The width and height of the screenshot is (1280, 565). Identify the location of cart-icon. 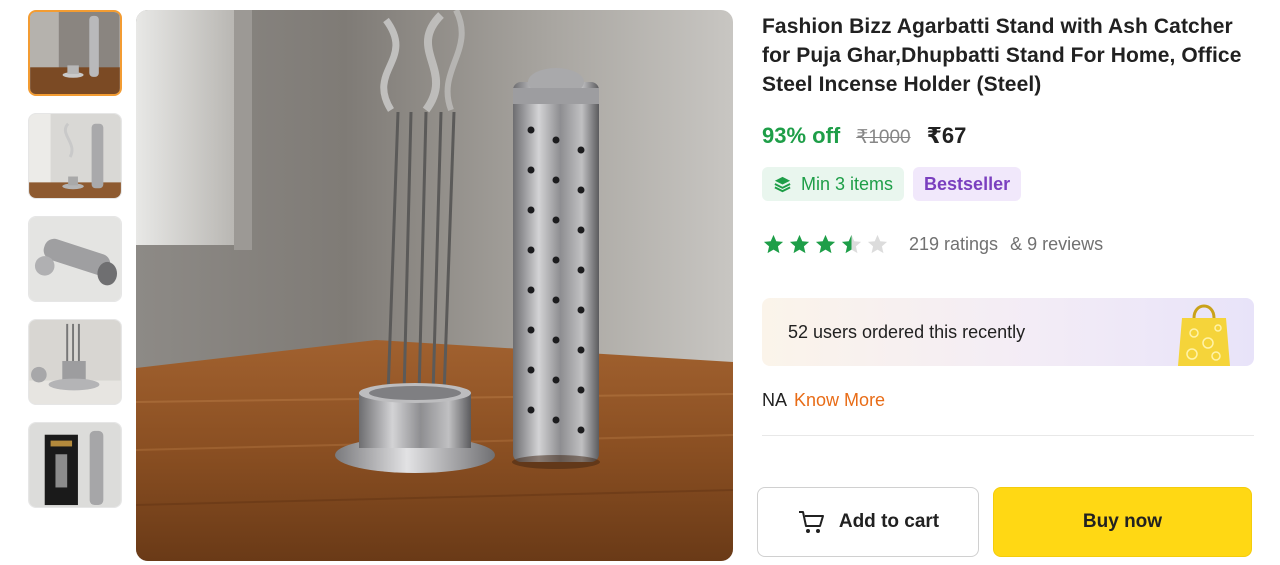
(811, 522).